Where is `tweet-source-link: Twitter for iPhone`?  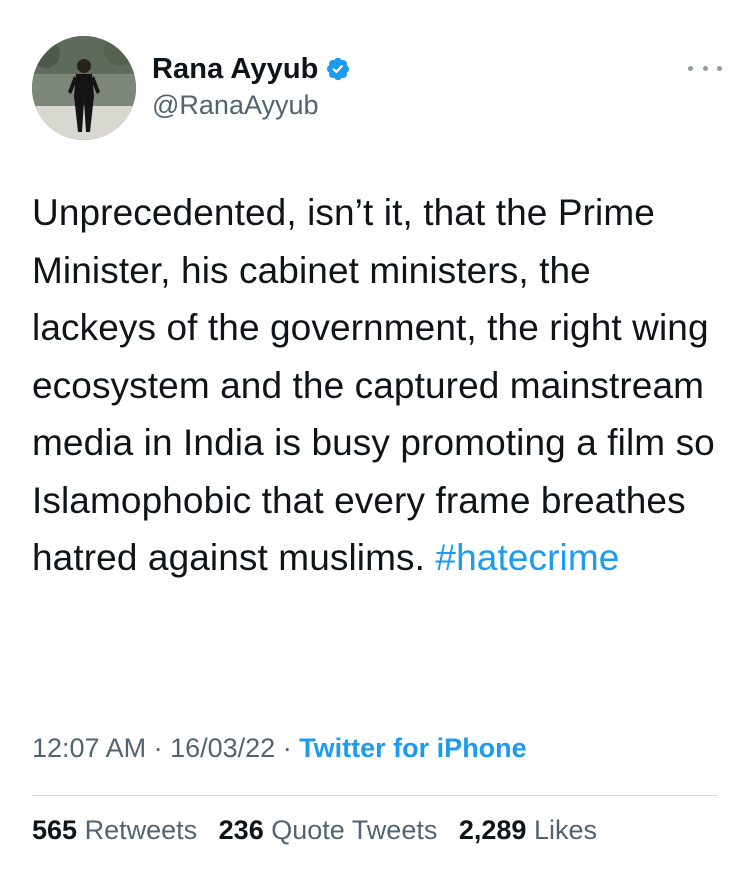
tweet-source-link: Twitter for iPhone is located at coordinates (413, 748).